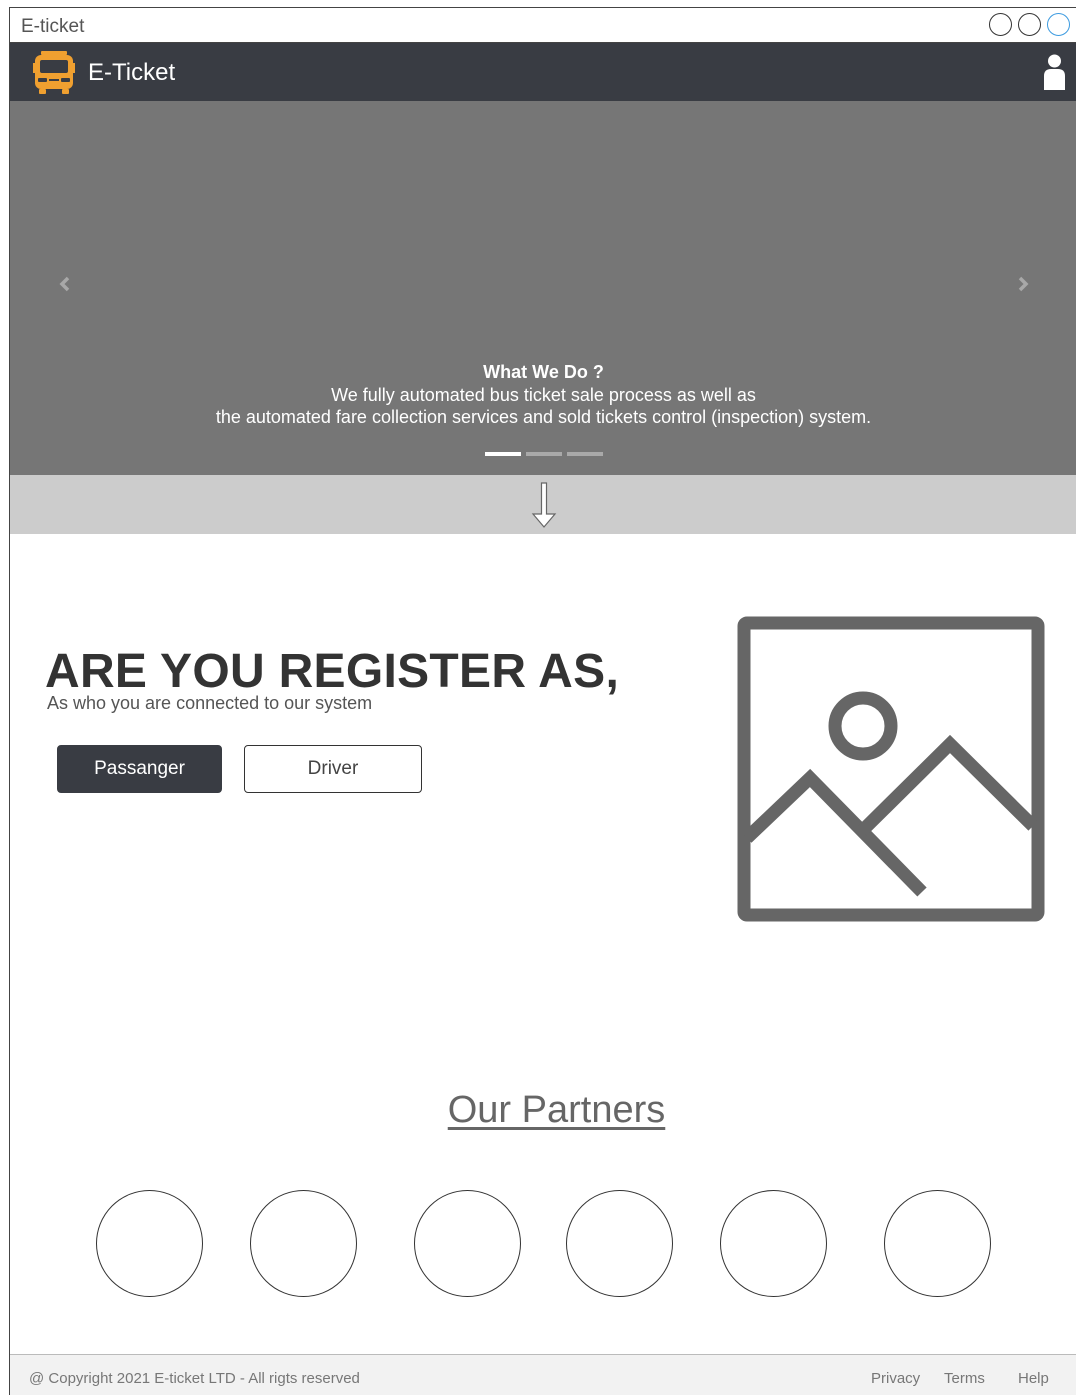 The width and height of the screenshot is (1076, 1395). I want to click on navbar: E-Ticket, so click(543, 72).